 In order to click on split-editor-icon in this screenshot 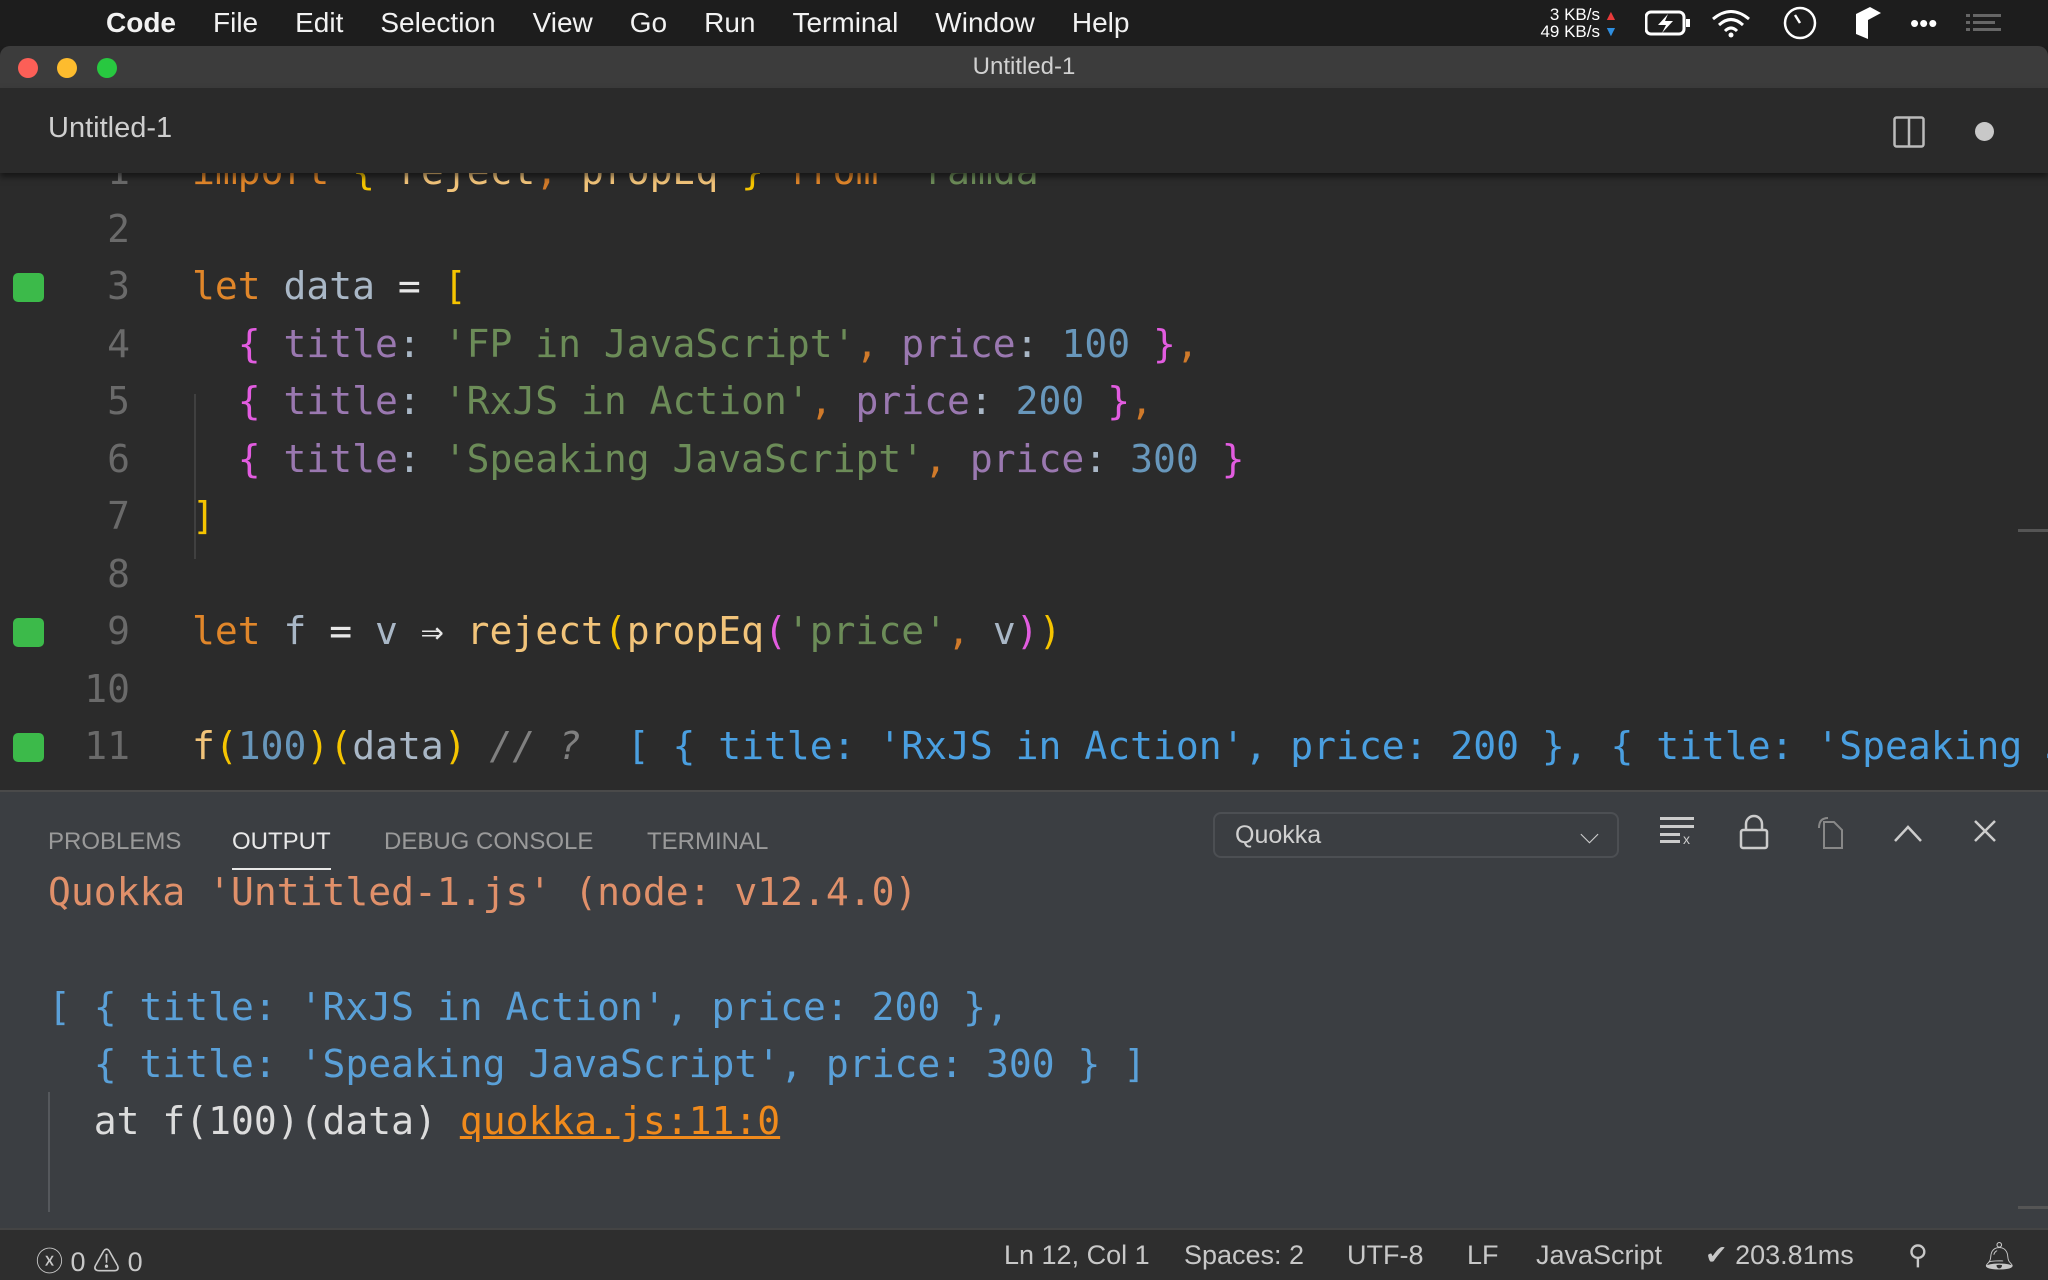, I will do `click(1909, 132)`.